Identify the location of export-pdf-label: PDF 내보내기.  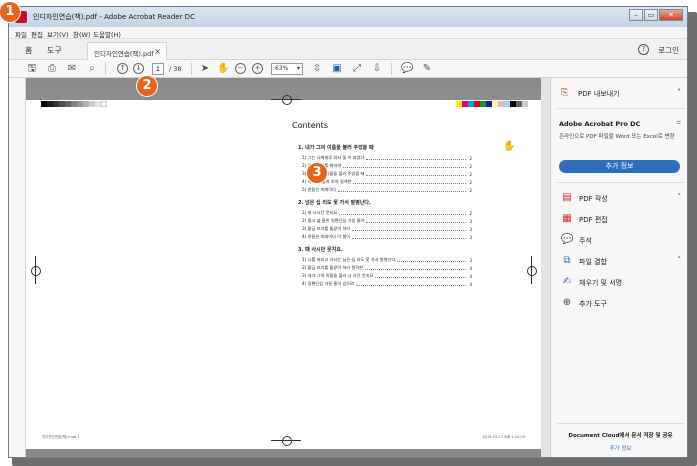
(599, 94).